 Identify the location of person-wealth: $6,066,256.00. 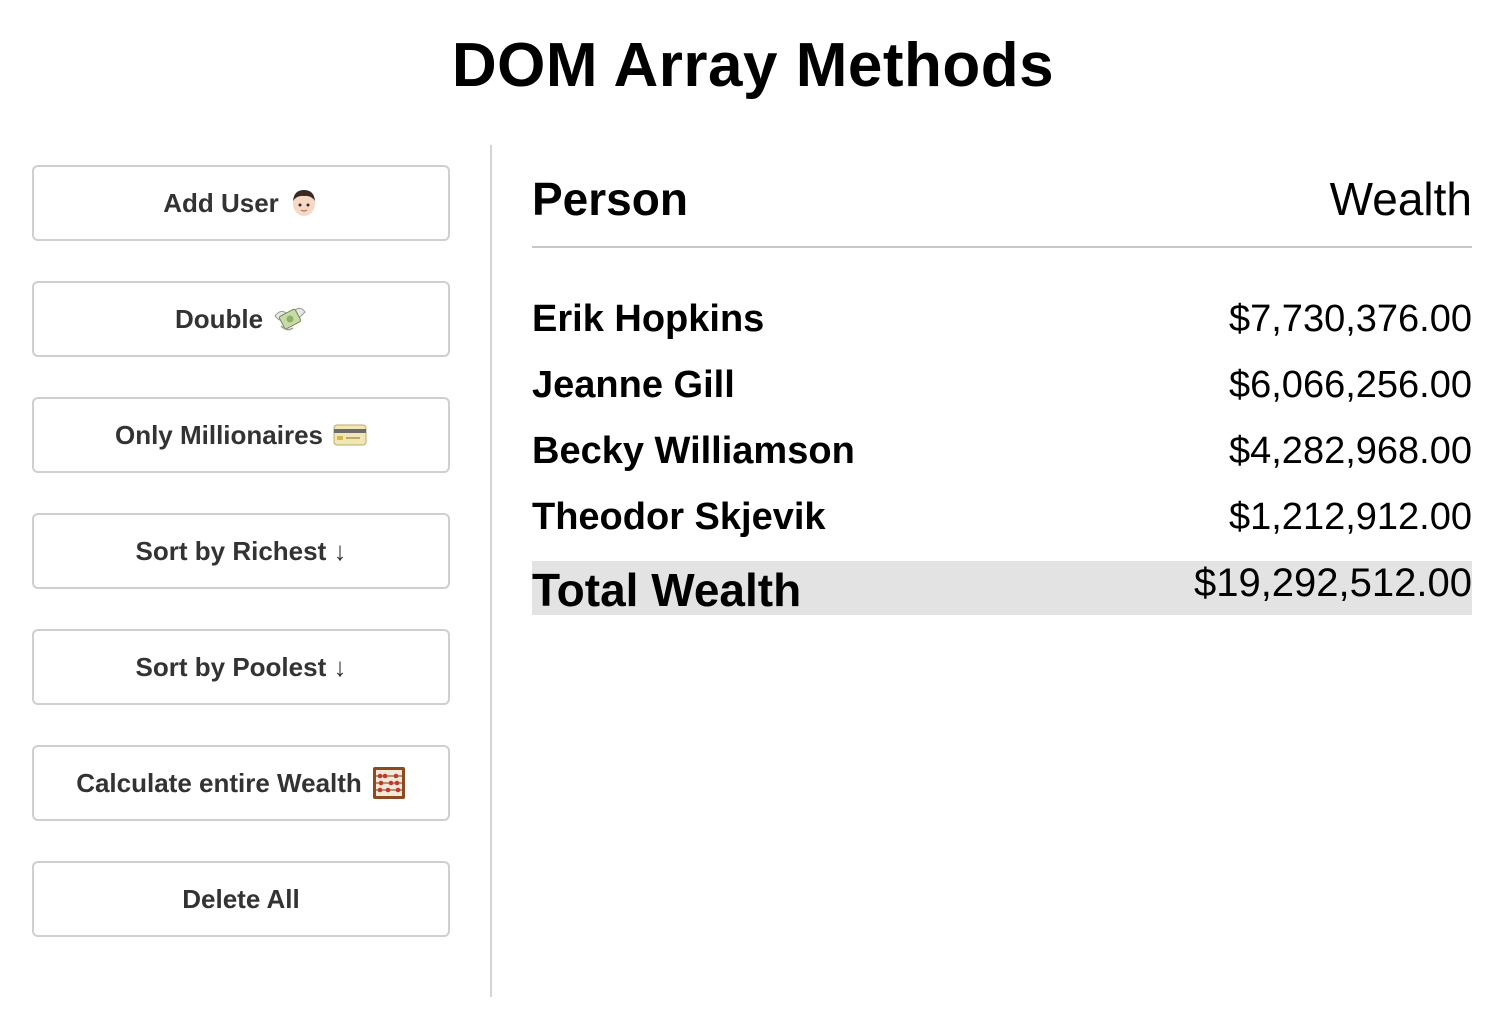
(1350, 384).